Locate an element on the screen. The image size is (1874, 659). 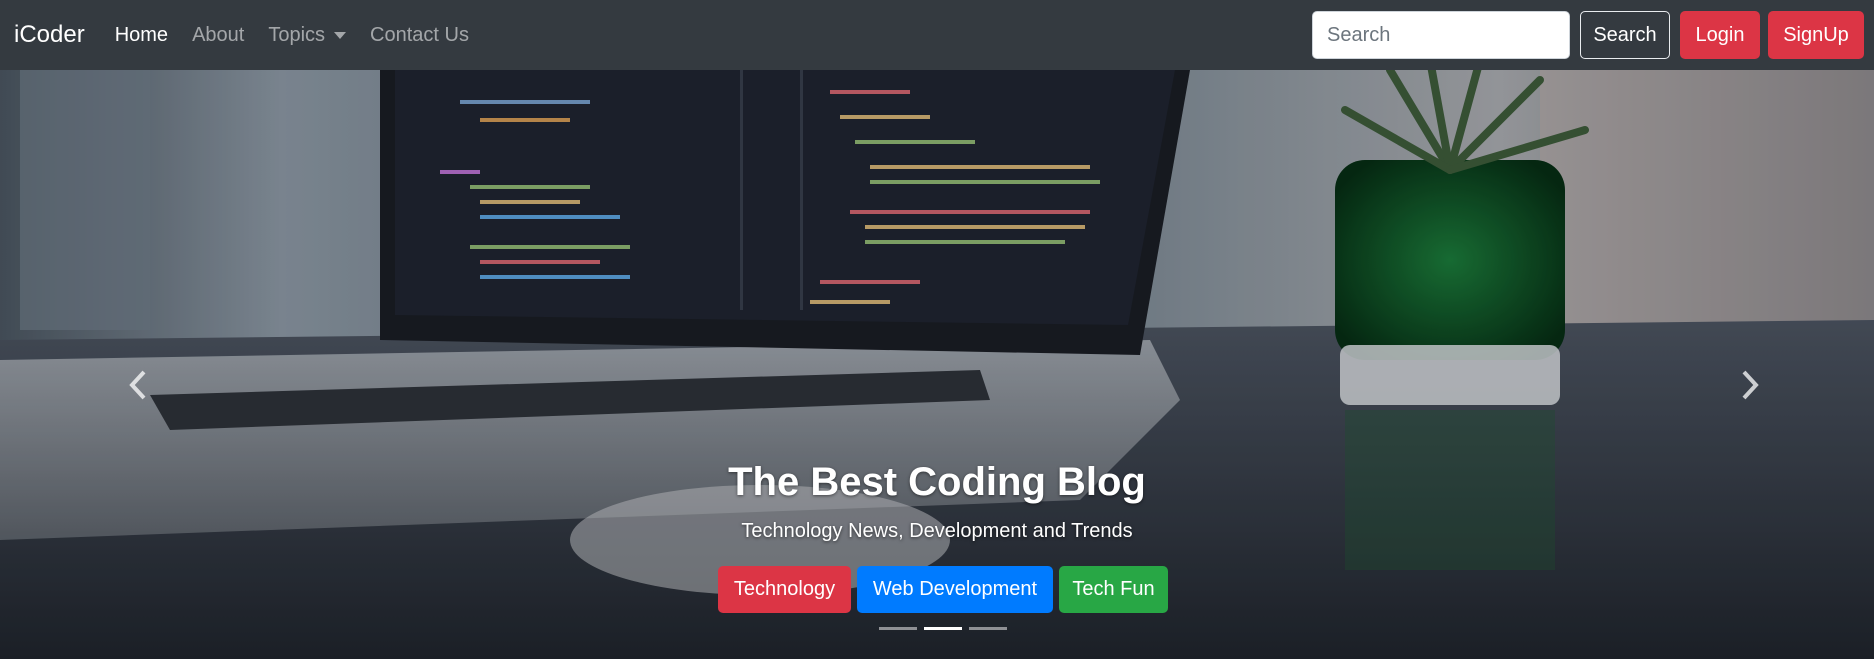
carousel-subtitle: Technology News, Development and Trends is located at coordinates (937, 531).